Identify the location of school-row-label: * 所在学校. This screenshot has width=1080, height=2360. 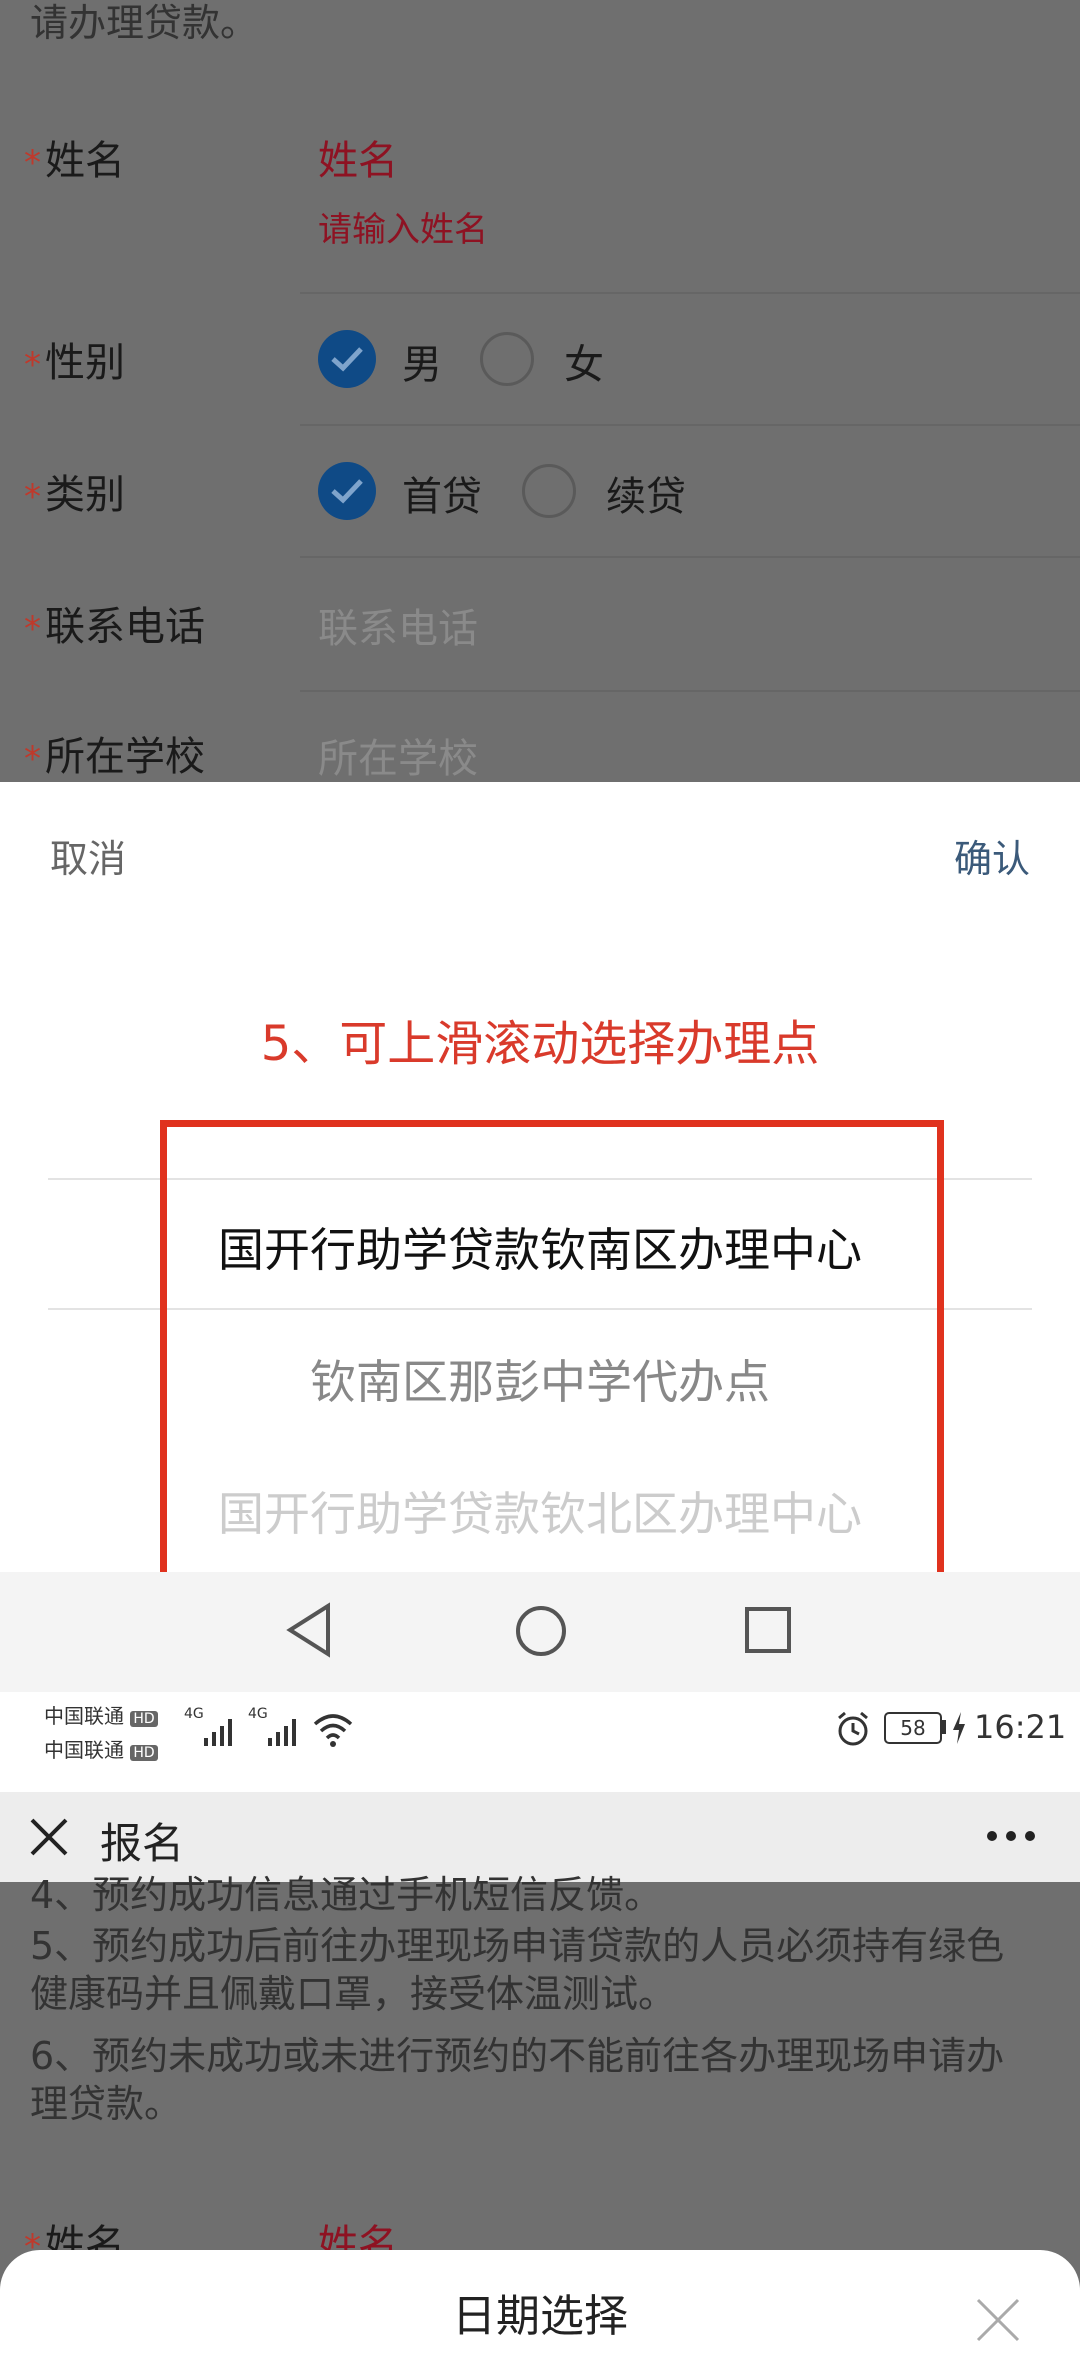
(114, 753).